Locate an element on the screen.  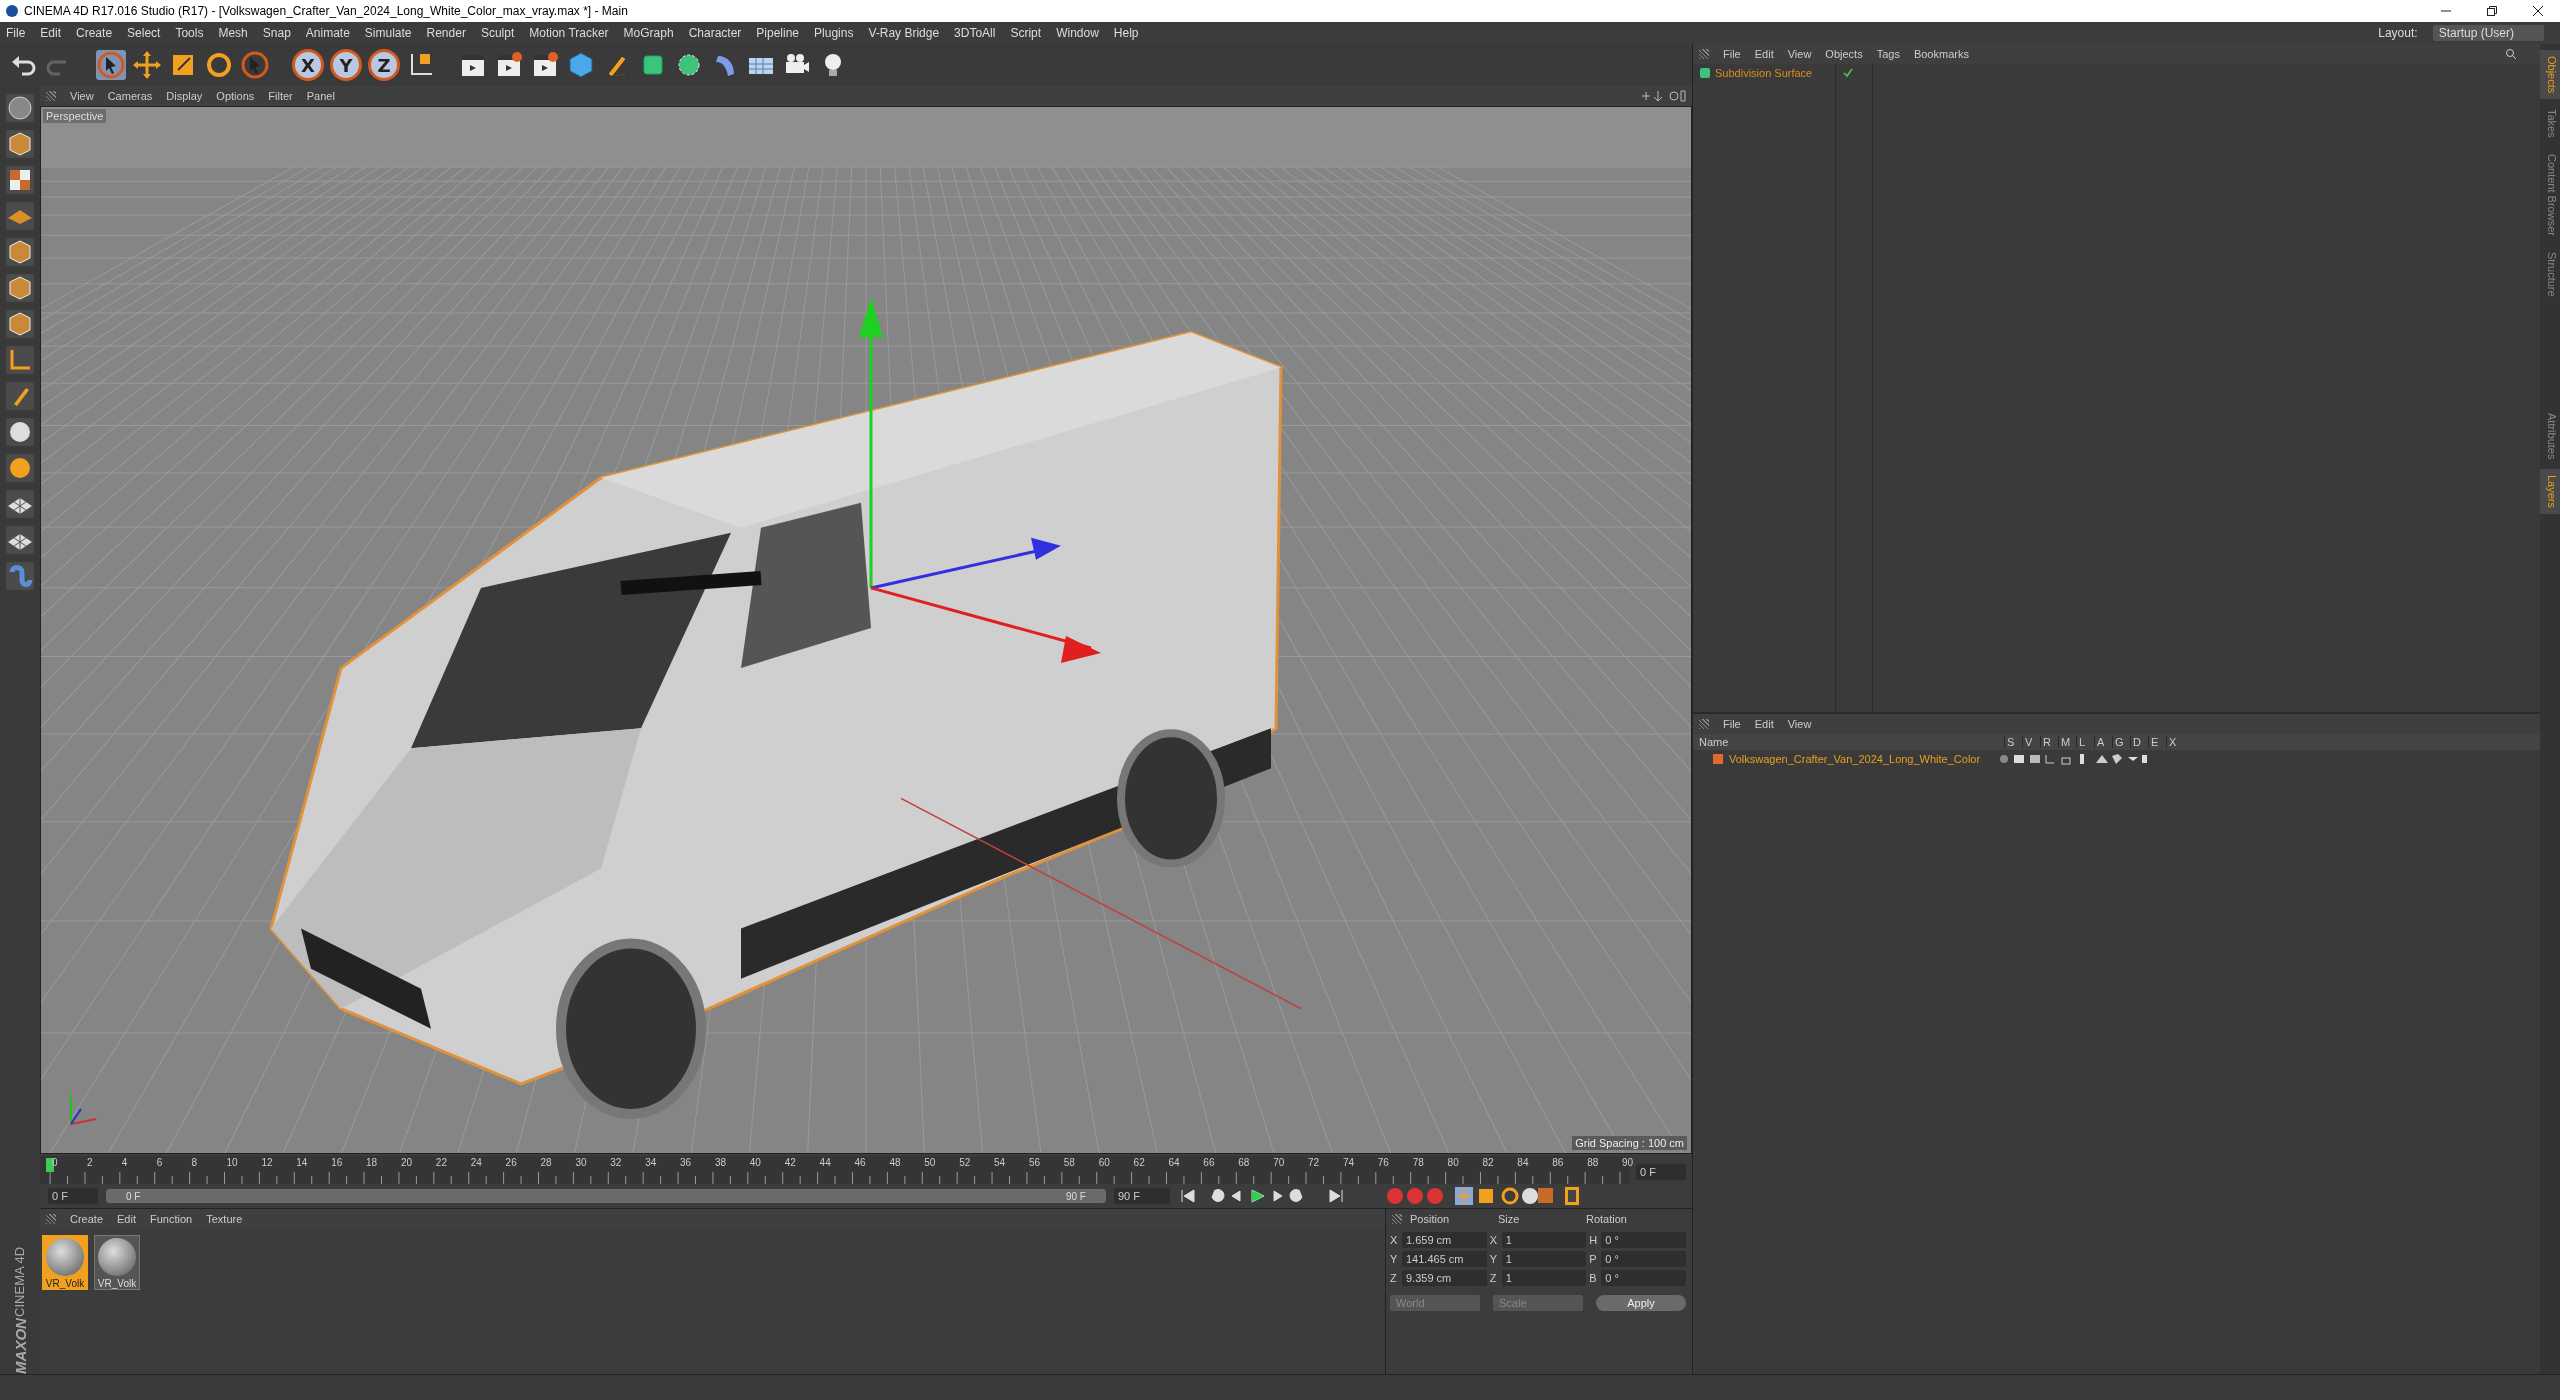
keyframe-mode-icon is located at coordinates (1503, 1196).